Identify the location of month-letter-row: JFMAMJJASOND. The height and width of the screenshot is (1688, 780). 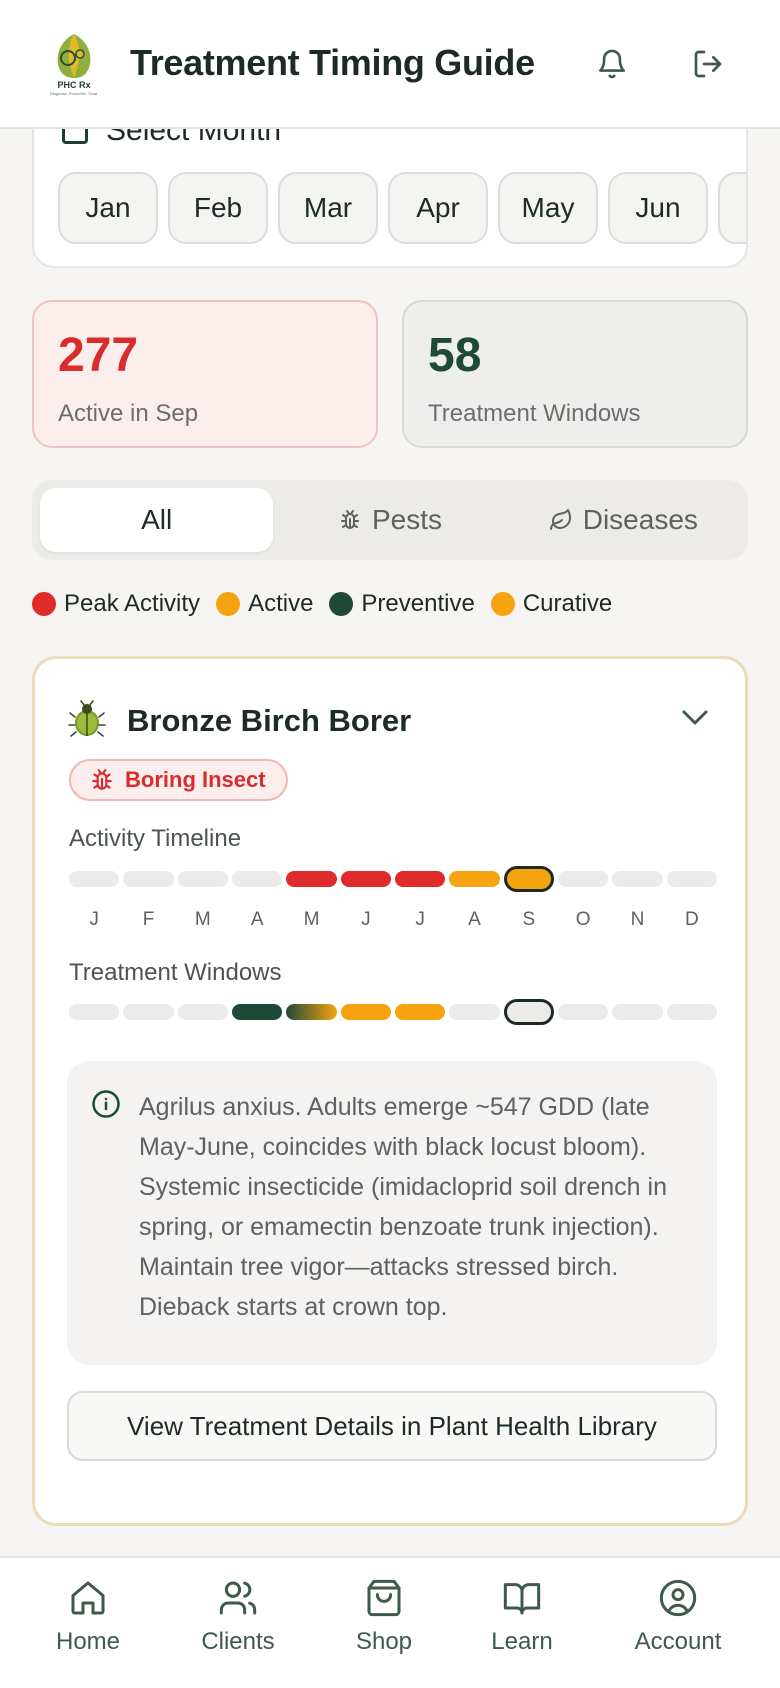
(393, 921).